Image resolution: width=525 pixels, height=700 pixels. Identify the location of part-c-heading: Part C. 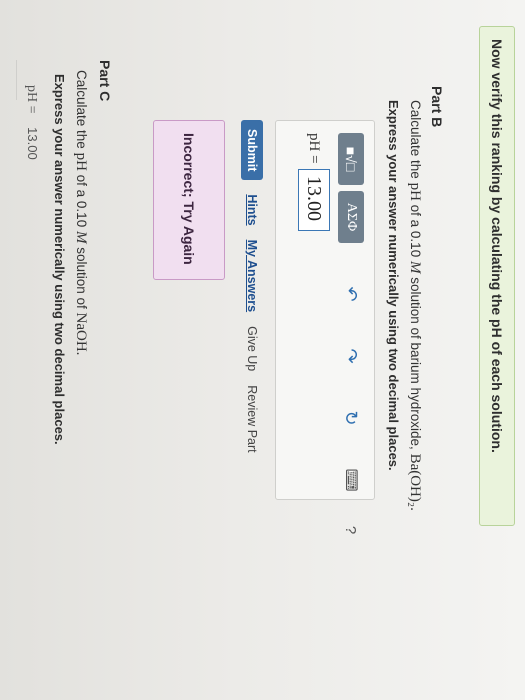
(105, 80).